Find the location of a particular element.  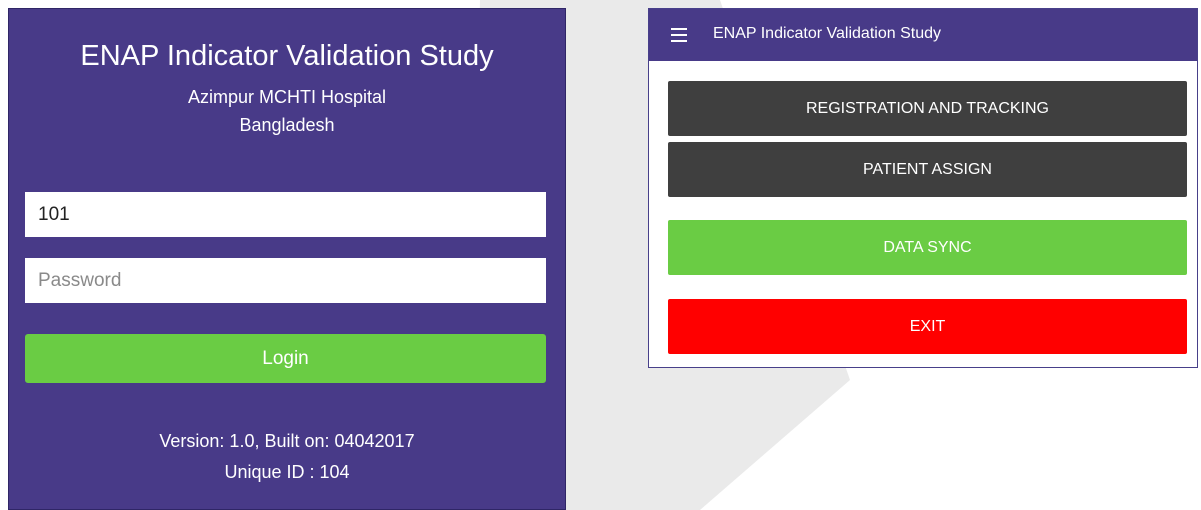

username-input is located at coordinates (285, 214).